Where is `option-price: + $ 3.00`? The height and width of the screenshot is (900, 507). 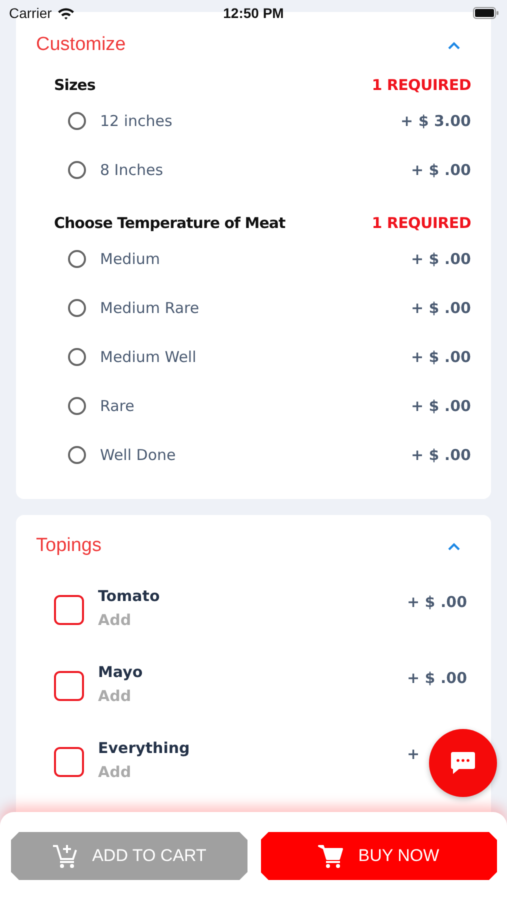 option-price: + $ 3.00 is located at coordinates (435, 121).